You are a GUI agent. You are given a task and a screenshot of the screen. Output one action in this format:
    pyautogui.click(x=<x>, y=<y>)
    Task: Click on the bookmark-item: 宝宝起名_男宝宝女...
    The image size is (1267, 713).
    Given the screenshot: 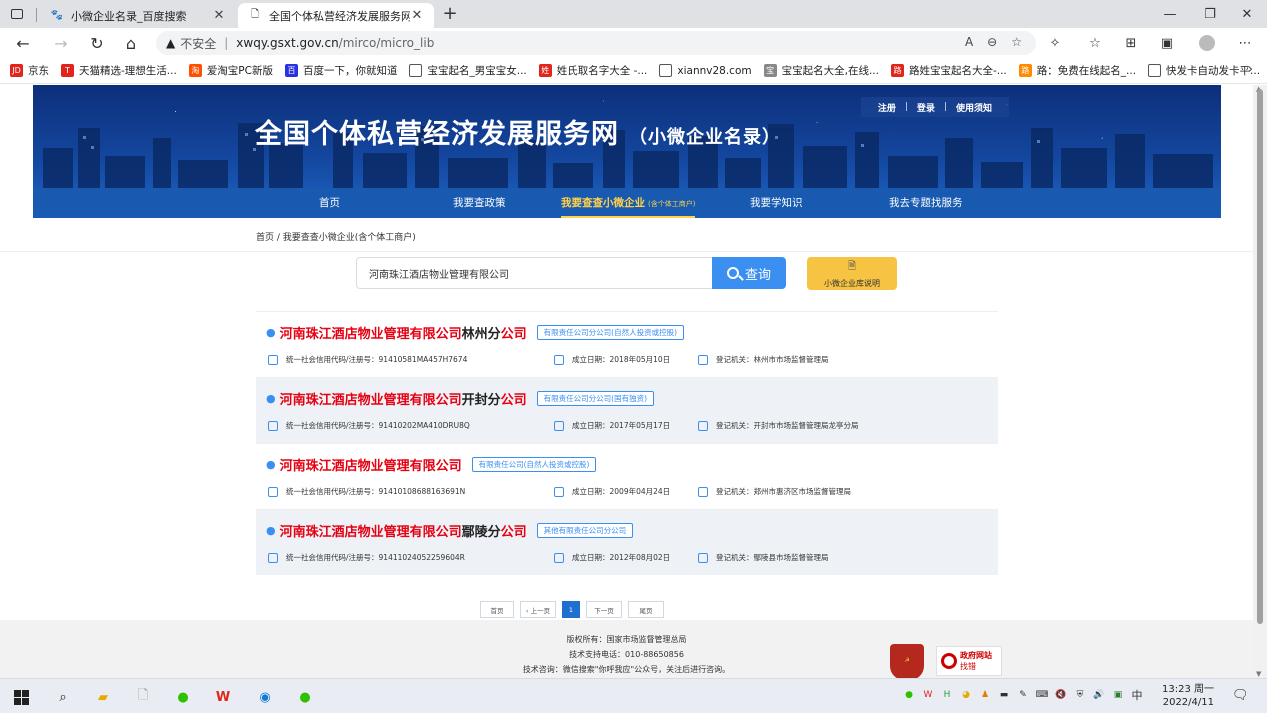 What is the action you would take?
    pyautogui.click(x=468, y=70)
    